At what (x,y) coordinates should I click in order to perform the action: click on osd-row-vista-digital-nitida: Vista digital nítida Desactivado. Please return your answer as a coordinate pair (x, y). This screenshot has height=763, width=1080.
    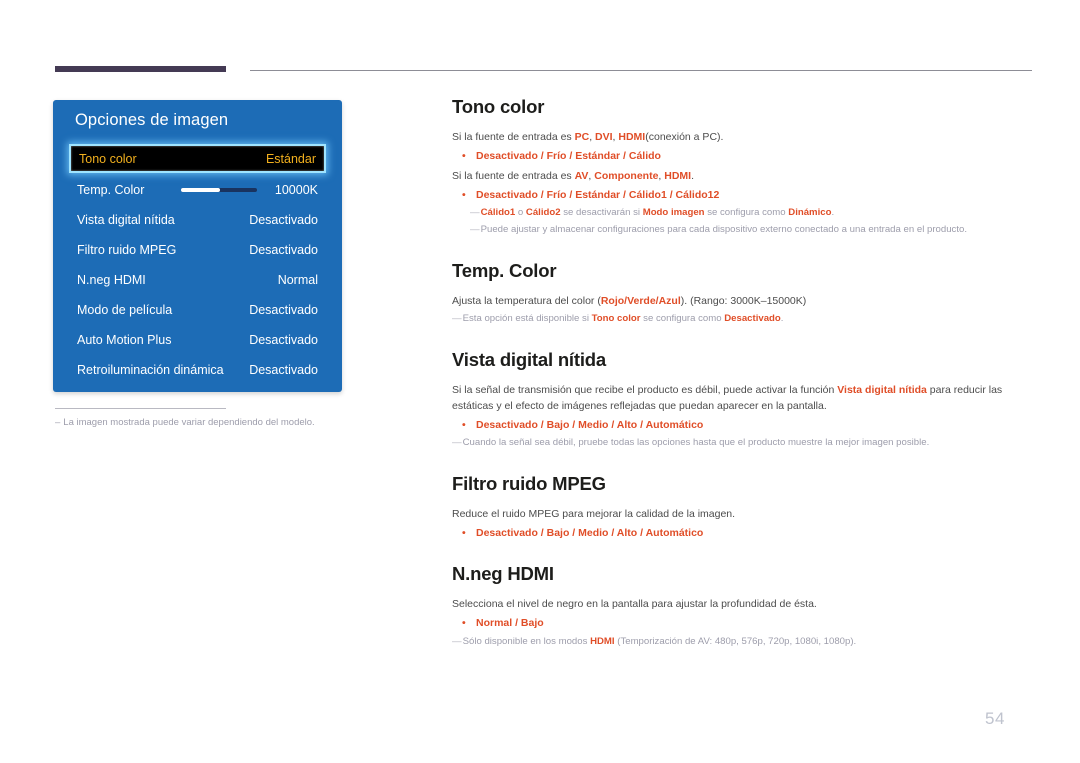
    Looking at the image, I should click on (197, 219).